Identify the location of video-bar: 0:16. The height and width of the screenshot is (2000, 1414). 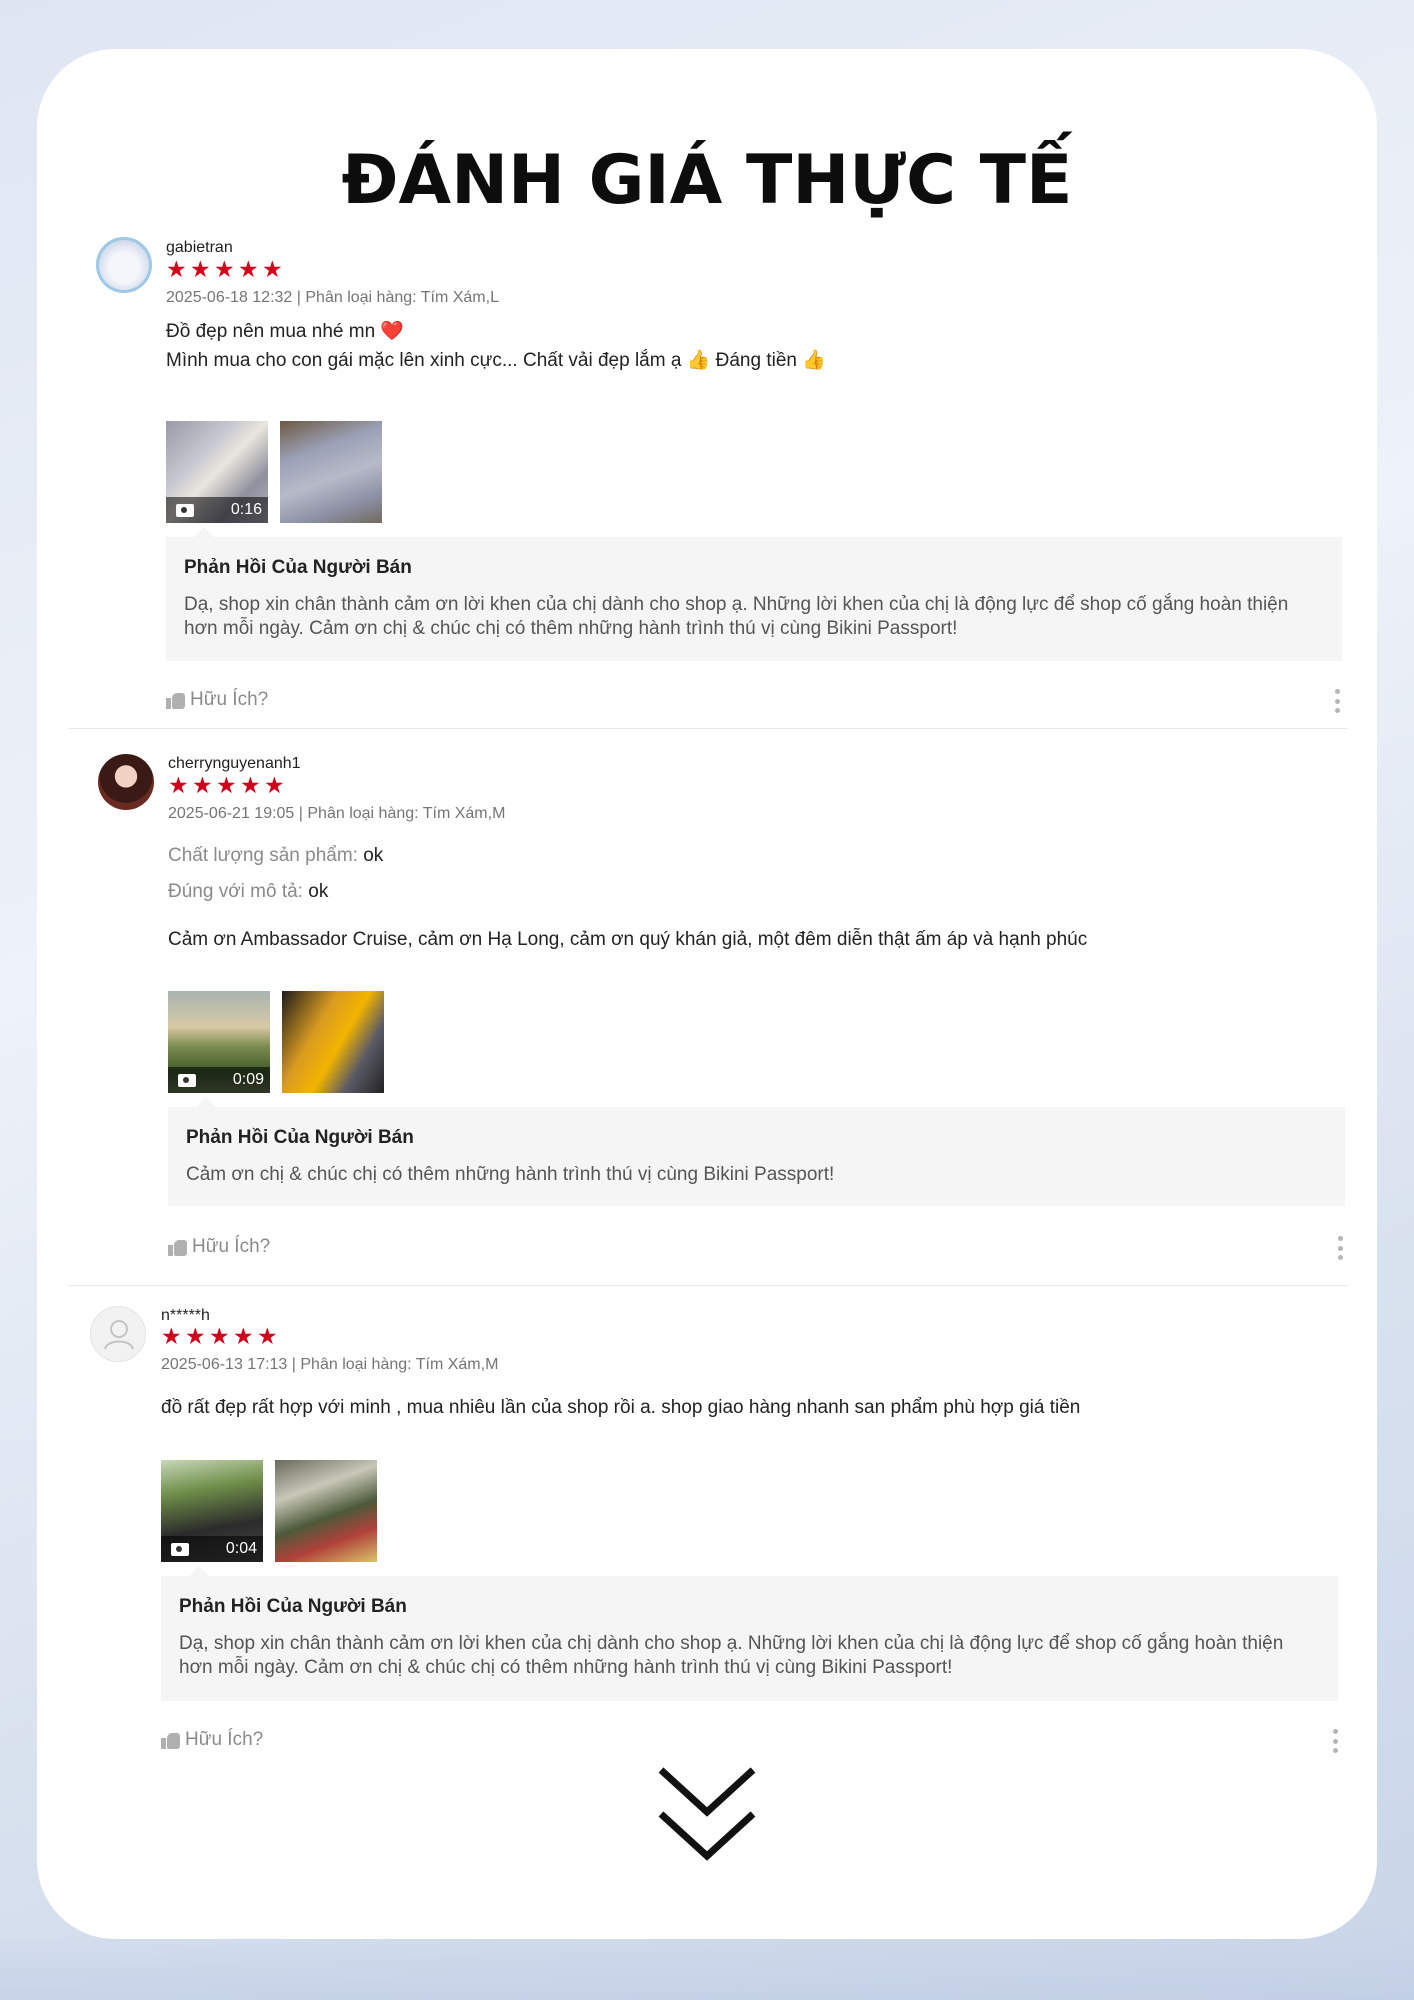
(217, 510).